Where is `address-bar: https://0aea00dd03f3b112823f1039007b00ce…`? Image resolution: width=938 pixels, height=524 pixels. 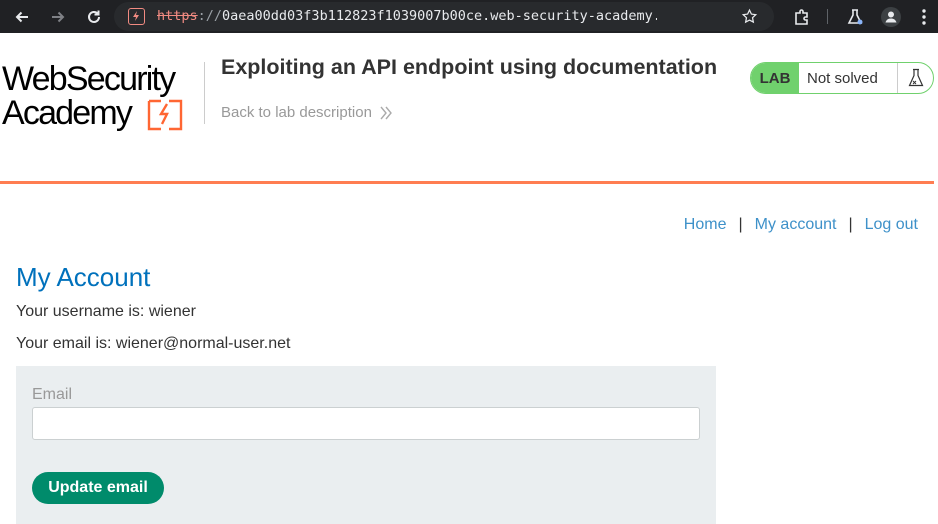 address-bar: https://0aea00dd03f3b112823f1039007b00ce… is located at coordinates (444, 16).